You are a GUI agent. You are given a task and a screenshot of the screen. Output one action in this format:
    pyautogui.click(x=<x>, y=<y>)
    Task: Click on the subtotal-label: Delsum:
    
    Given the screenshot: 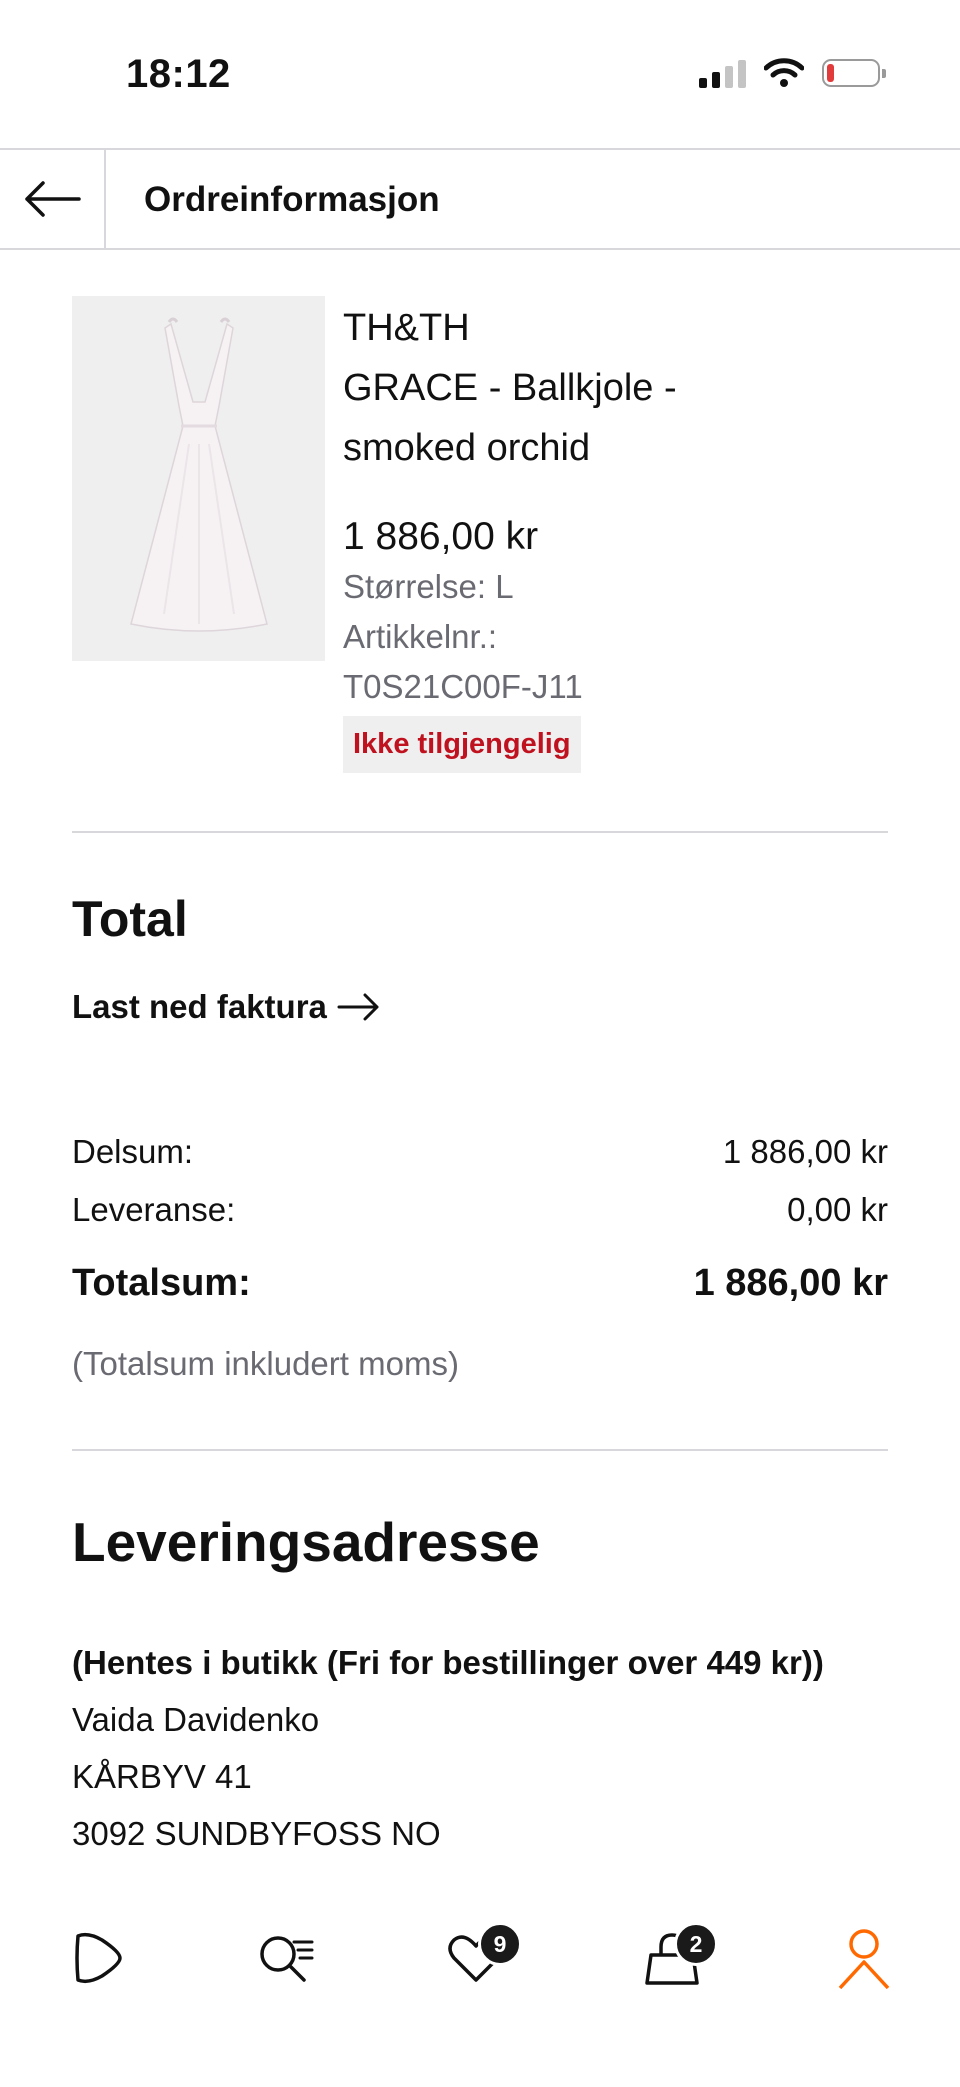 What is the action you would take?
    pyautogui.click(x=133, y=1151)
    